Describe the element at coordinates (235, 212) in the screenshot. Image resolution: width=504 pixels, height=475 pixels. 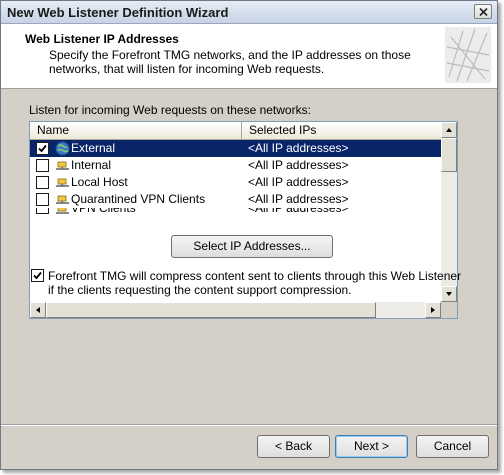
I see `network-row-vpn-clients: VPN Clients <All IP addresses>` at that location.